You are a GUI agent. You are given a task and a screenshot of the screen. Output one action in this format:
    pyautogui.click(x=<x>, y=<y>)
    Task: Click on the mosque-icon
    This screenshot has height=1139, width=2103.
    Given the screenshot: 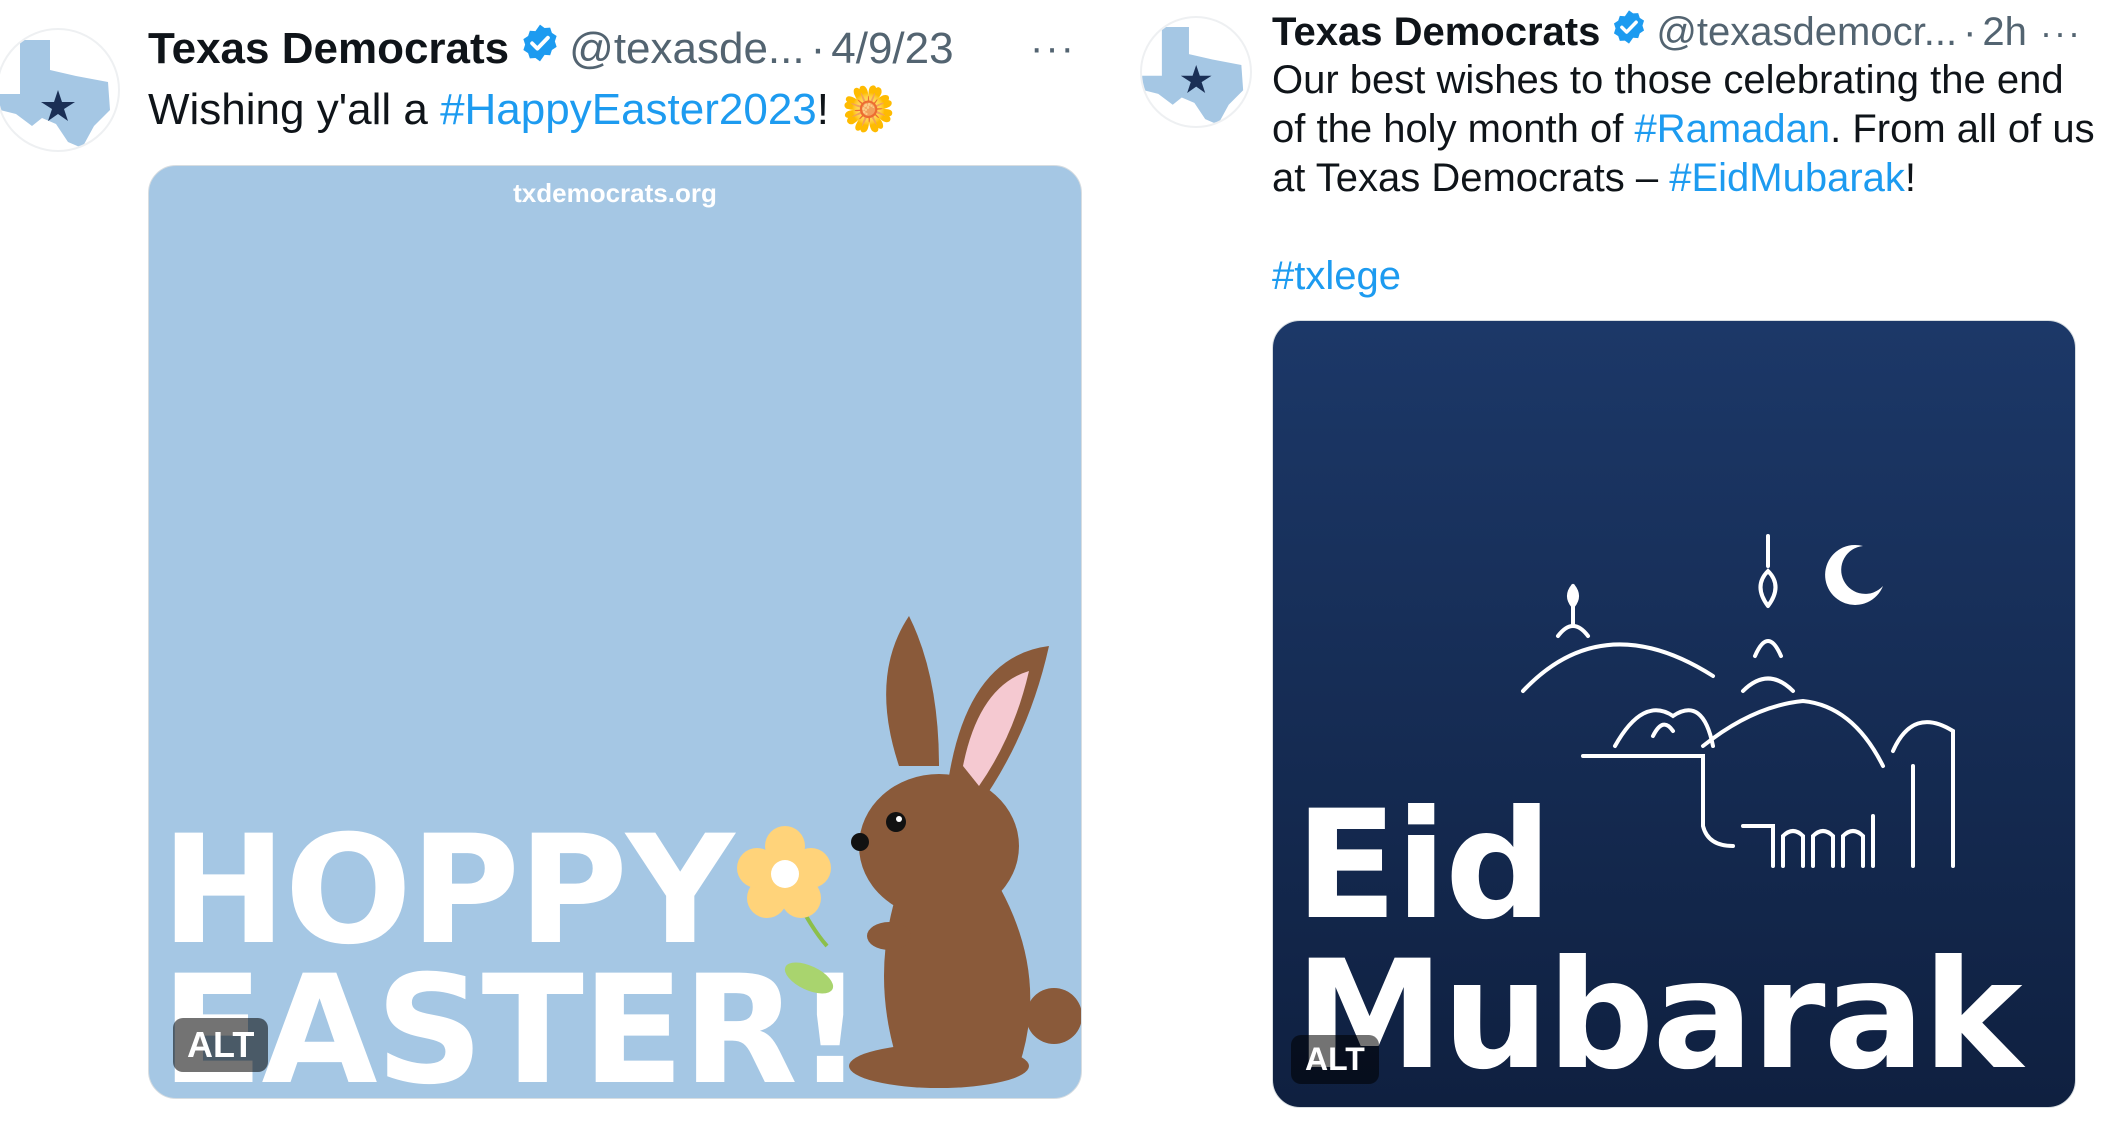 What is the action you would take?
    pyautogui.click(x=1738, y=701)
    